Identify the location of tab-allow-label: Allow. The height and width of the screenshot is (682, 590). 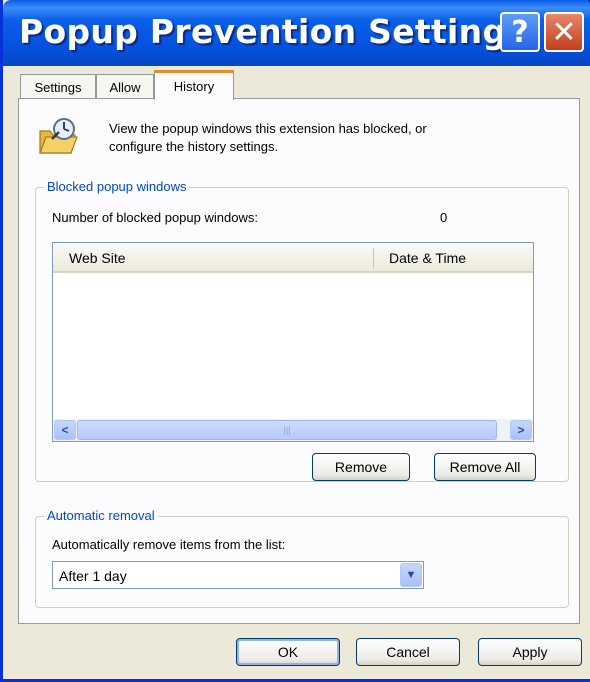
(125, 87).